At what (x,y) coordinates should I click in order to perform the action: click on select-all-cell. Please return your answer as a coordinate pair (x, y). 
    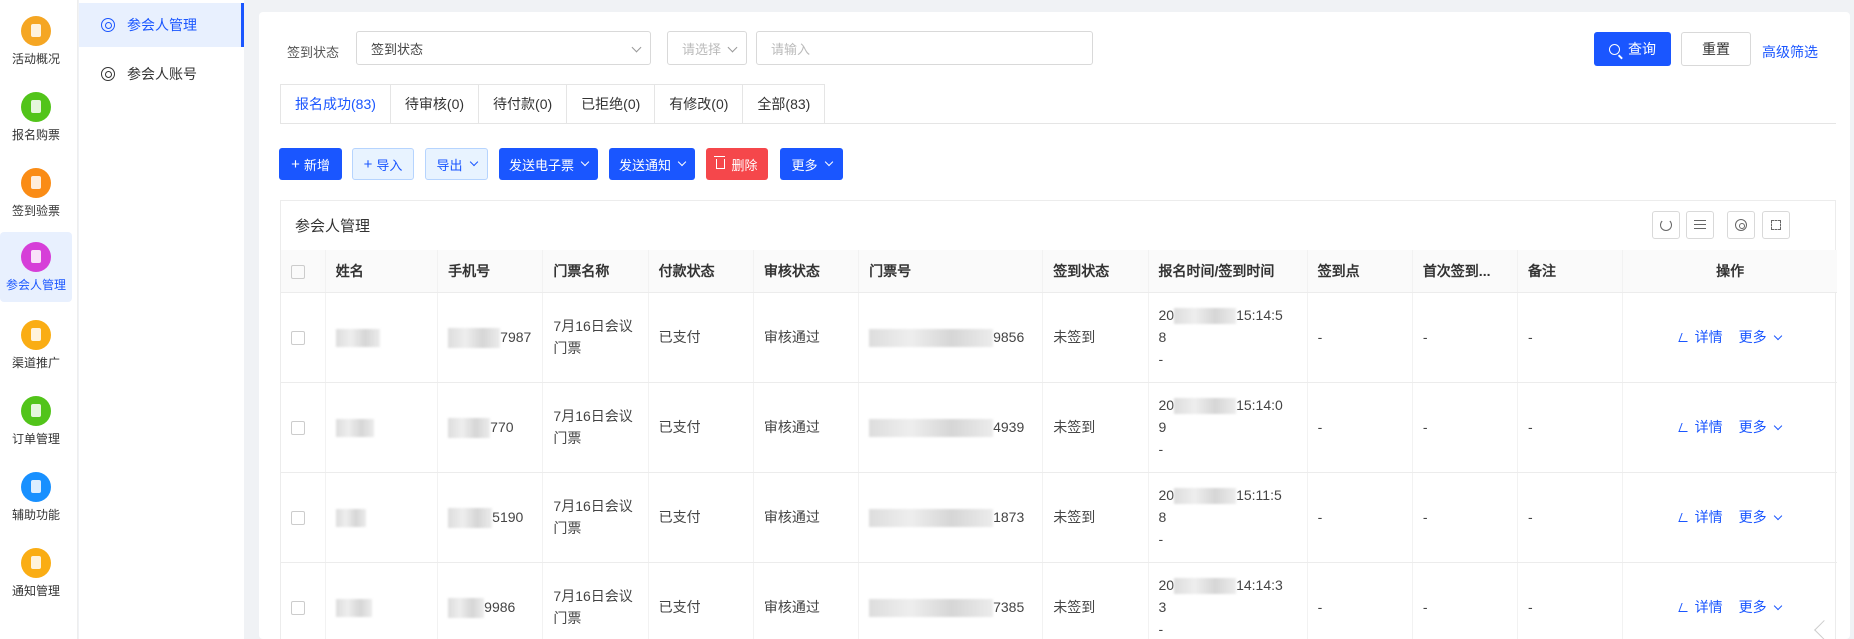
    Looking at the image, I should click on (303, 271).